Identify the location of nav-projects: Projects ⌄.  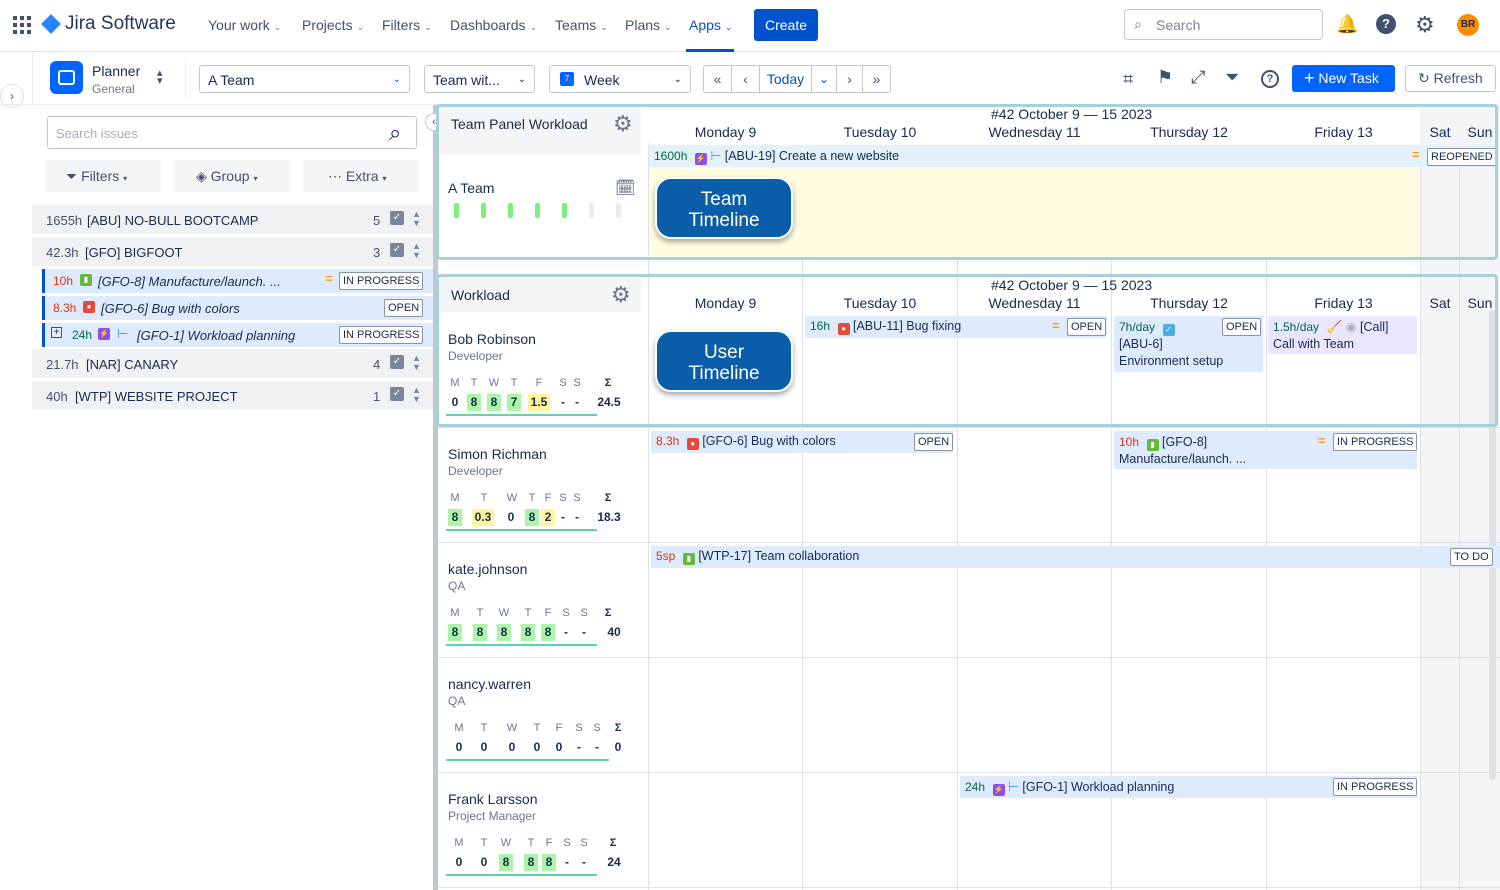
(333, 25).